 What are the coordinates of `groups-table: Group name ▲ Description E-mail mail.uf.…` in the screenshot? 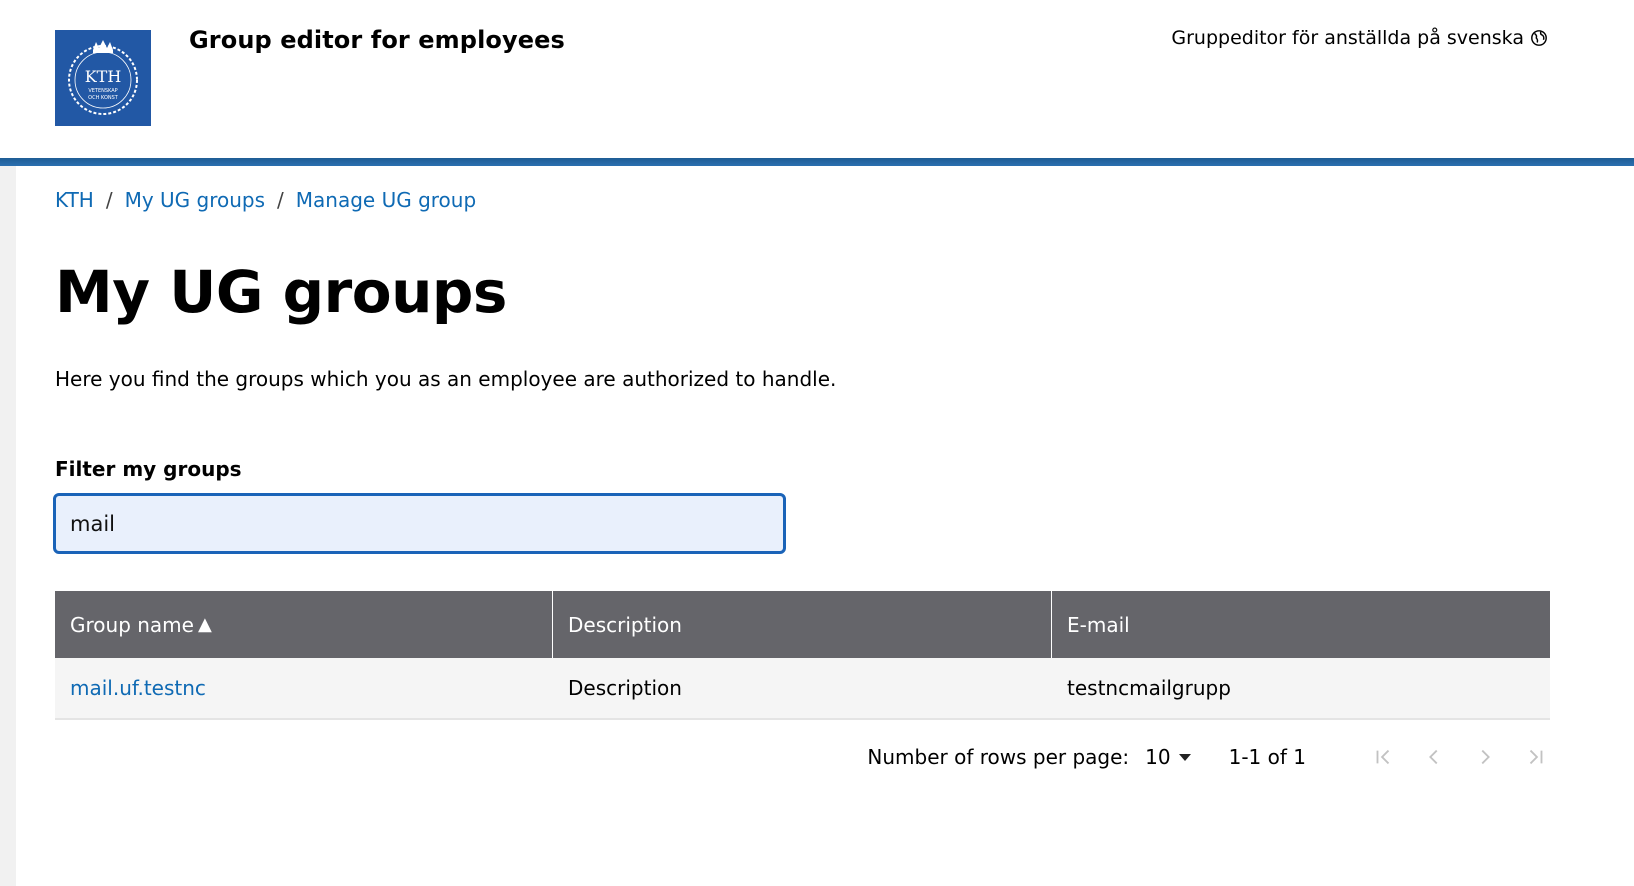 It's located at (802, 655).